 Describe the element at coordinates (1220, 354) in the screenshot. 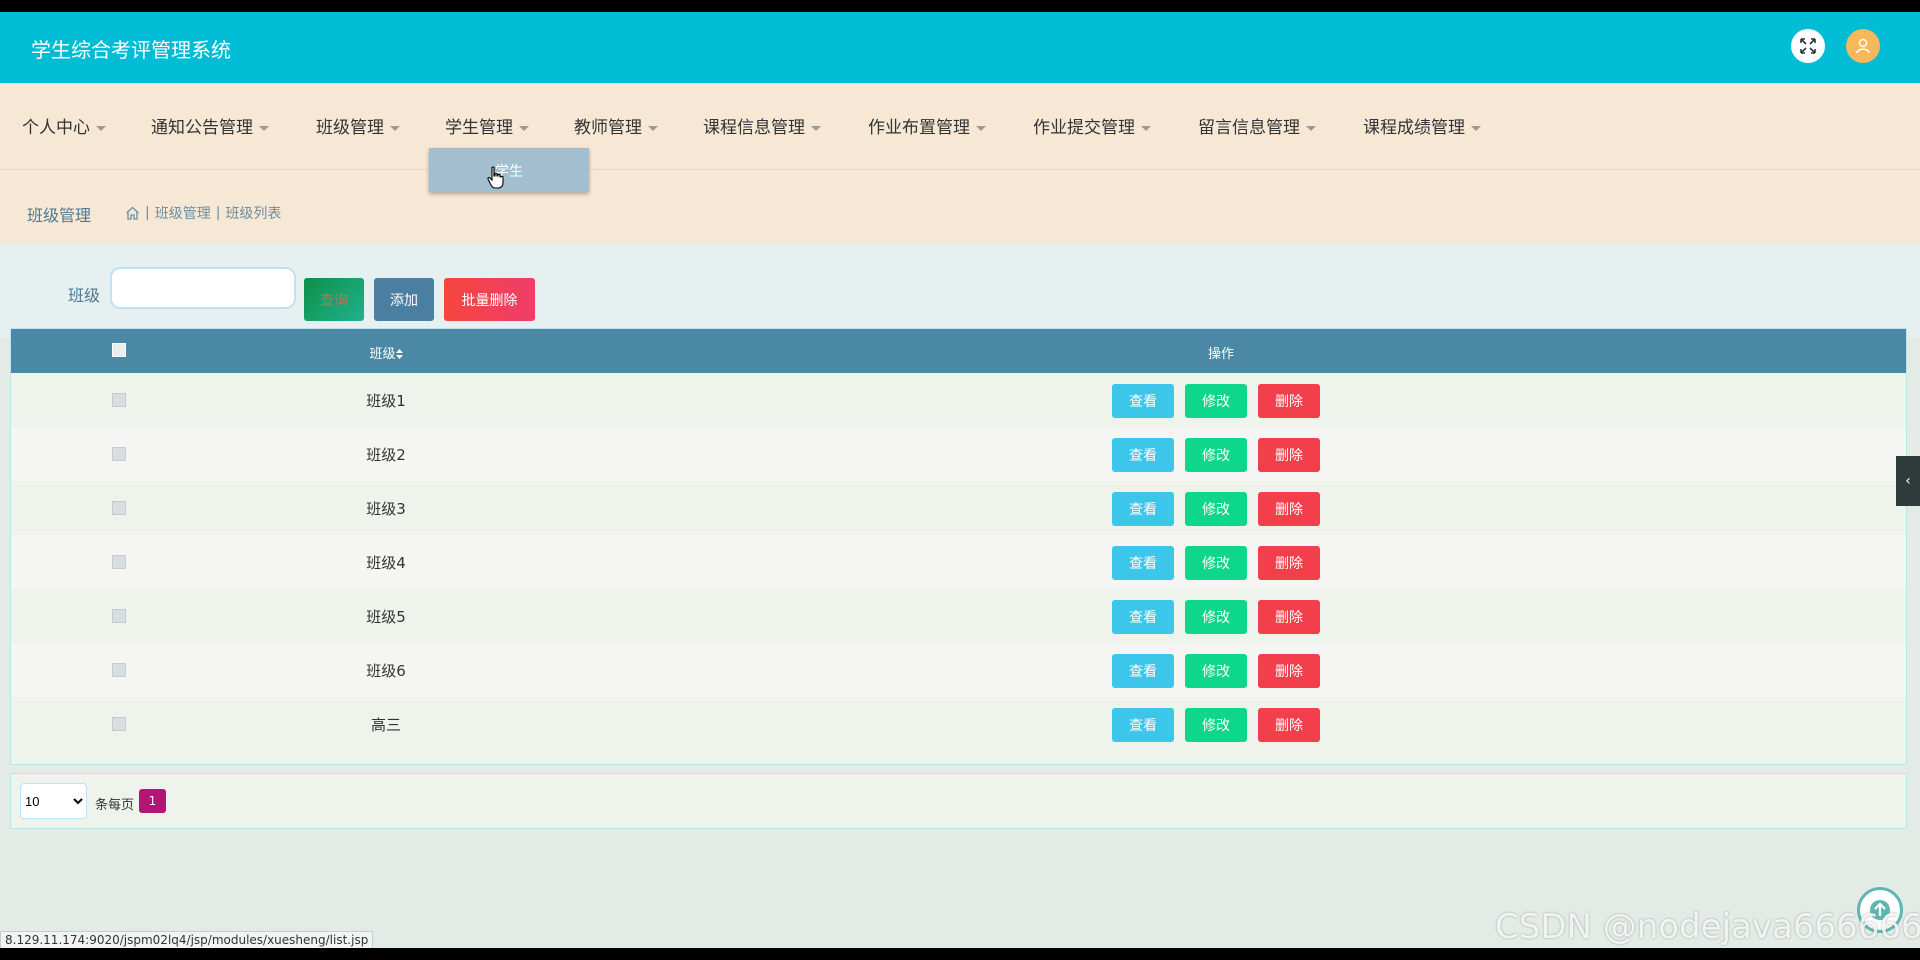

I see `column-header-ops: 操作` at that location.